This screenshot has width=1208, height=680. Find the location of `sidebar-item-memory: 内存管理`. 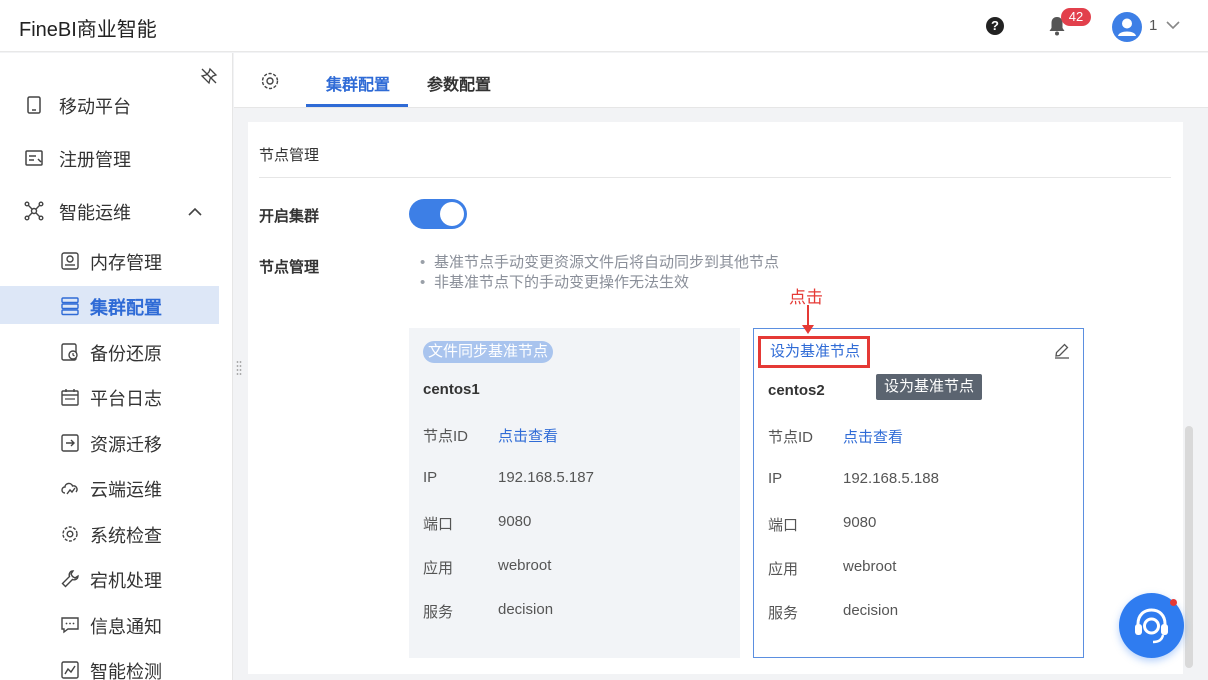

sidebar-item-memory: 内存管理 is located at coordinates (109, 260).